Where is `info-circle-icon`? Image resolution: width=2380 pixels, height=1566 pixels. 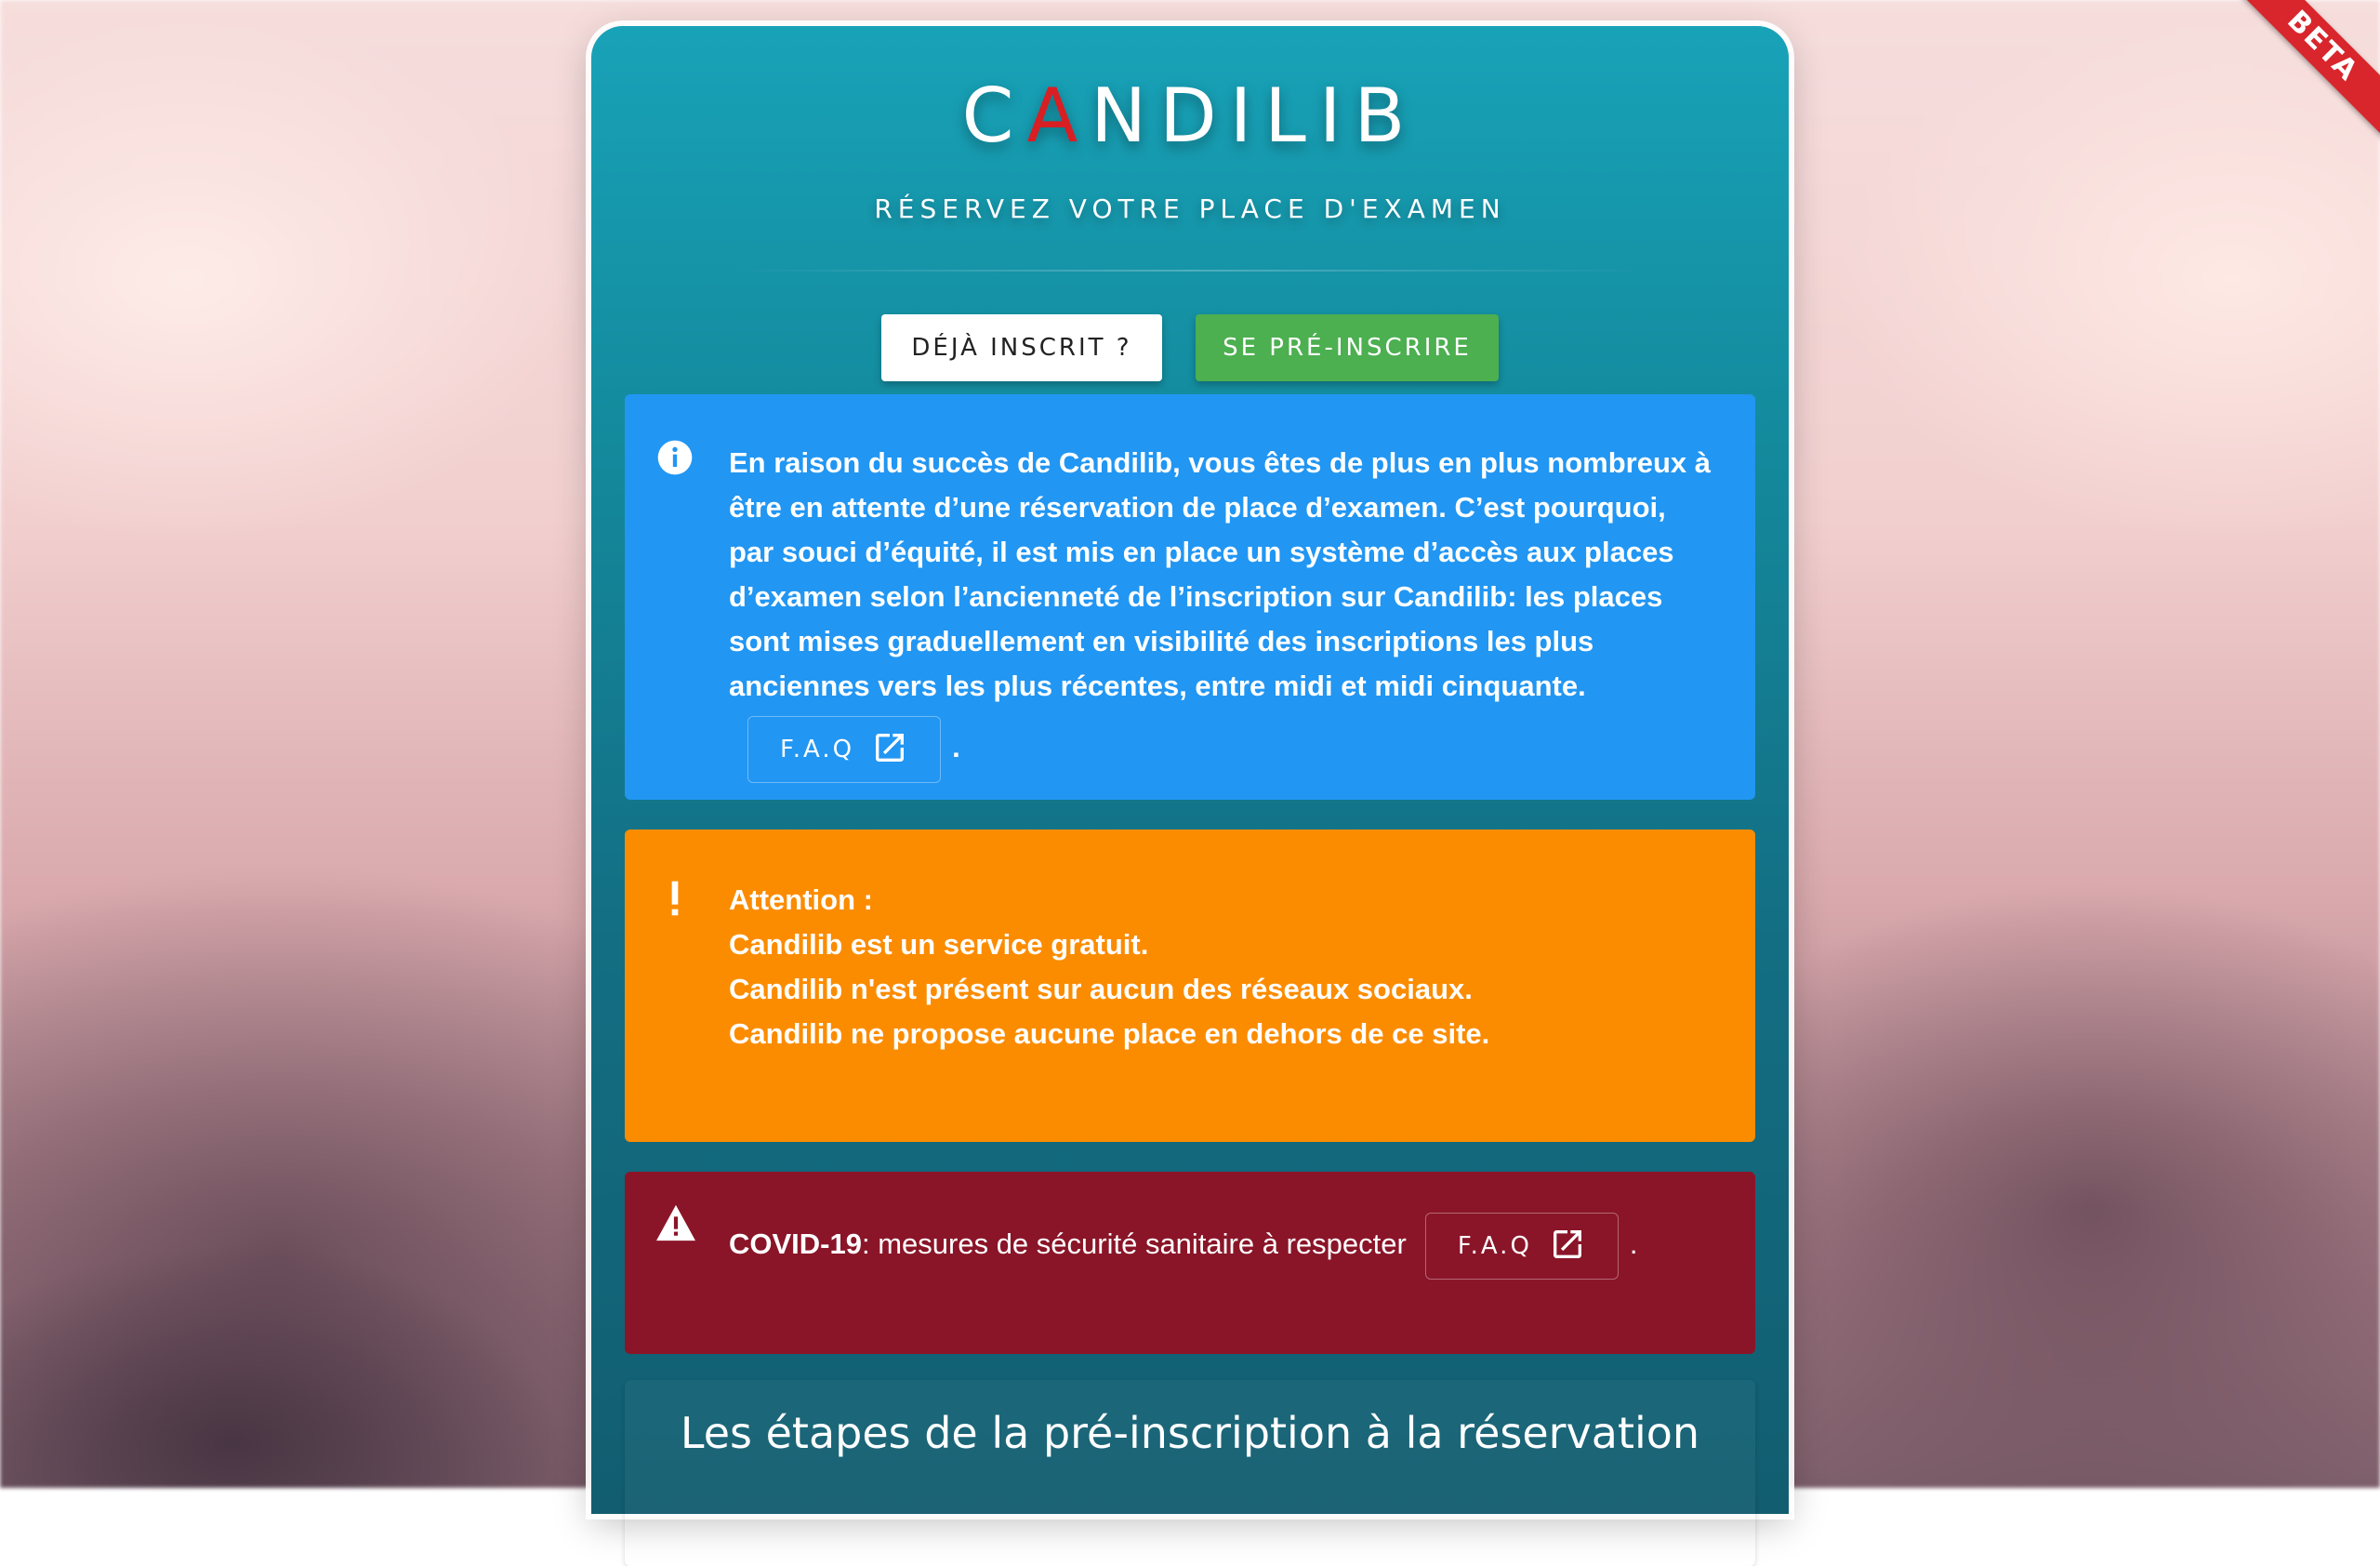
info-circle-icon is located at coordinates (675, 457).